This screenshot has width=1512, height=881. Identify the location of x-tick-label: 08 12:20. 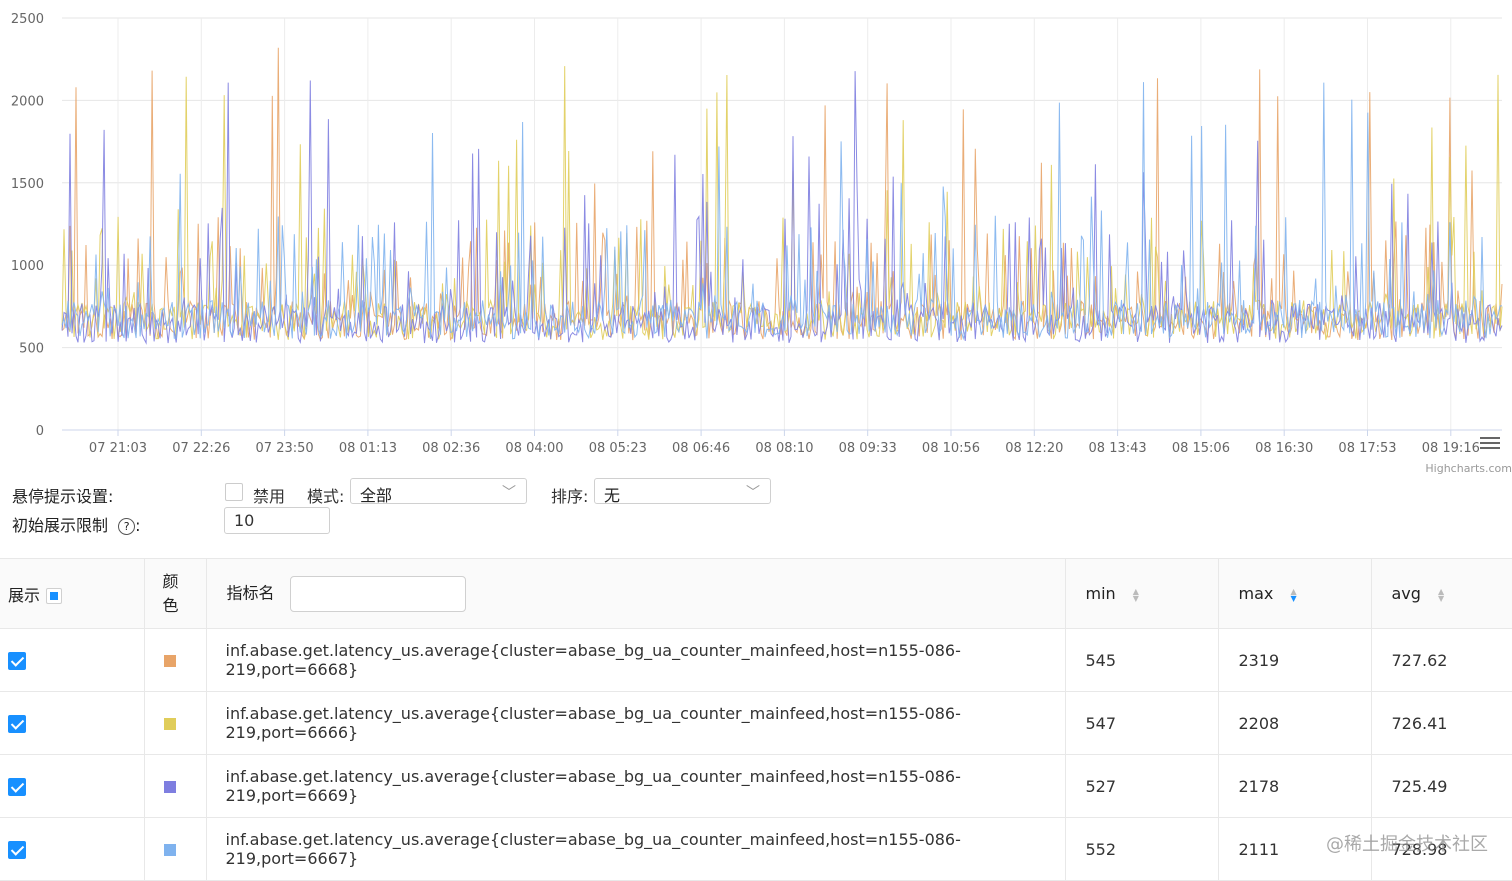
(1034, 448).